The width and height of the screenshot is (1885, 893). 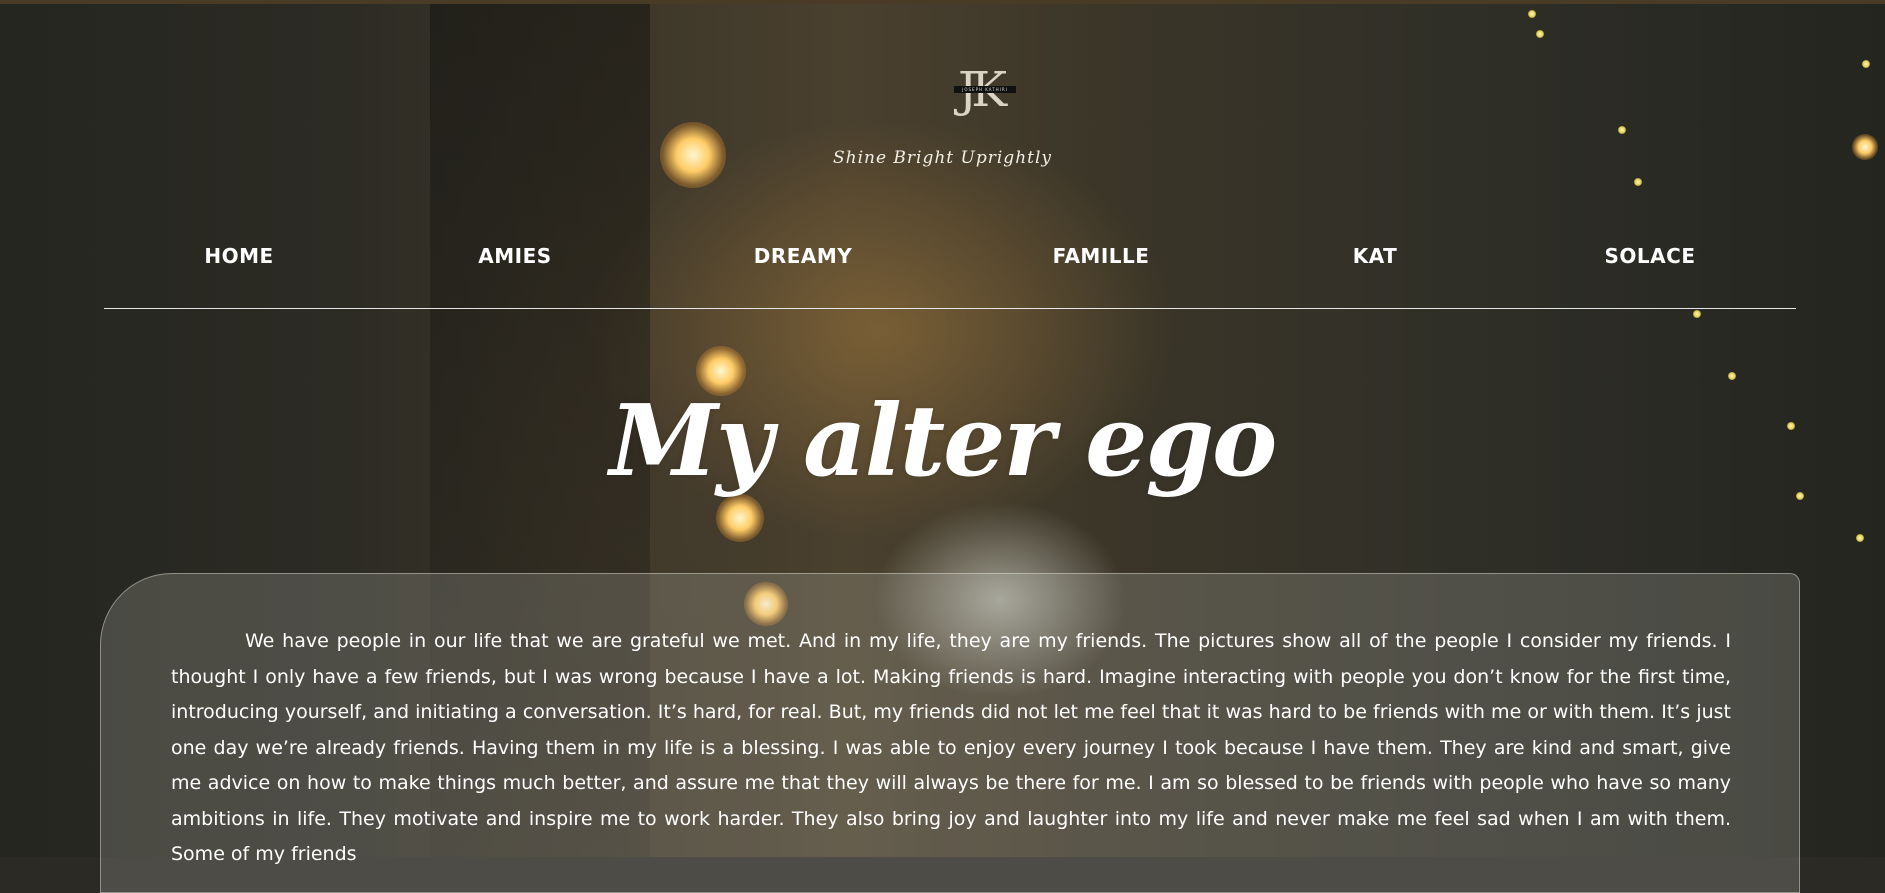 I want to click on logo-strip: JOSEPH KATHIRI, so click(x=985, y=89).